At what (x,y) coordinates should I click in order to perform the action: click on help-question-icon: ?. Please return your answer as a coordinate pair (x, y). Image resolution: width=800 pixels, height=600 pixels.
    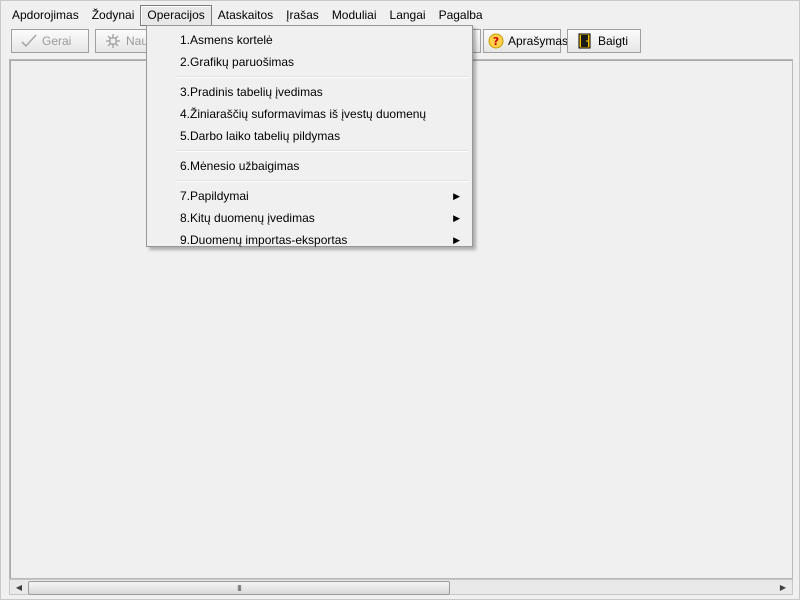
    Looking at the image, I should click on (496, 41).